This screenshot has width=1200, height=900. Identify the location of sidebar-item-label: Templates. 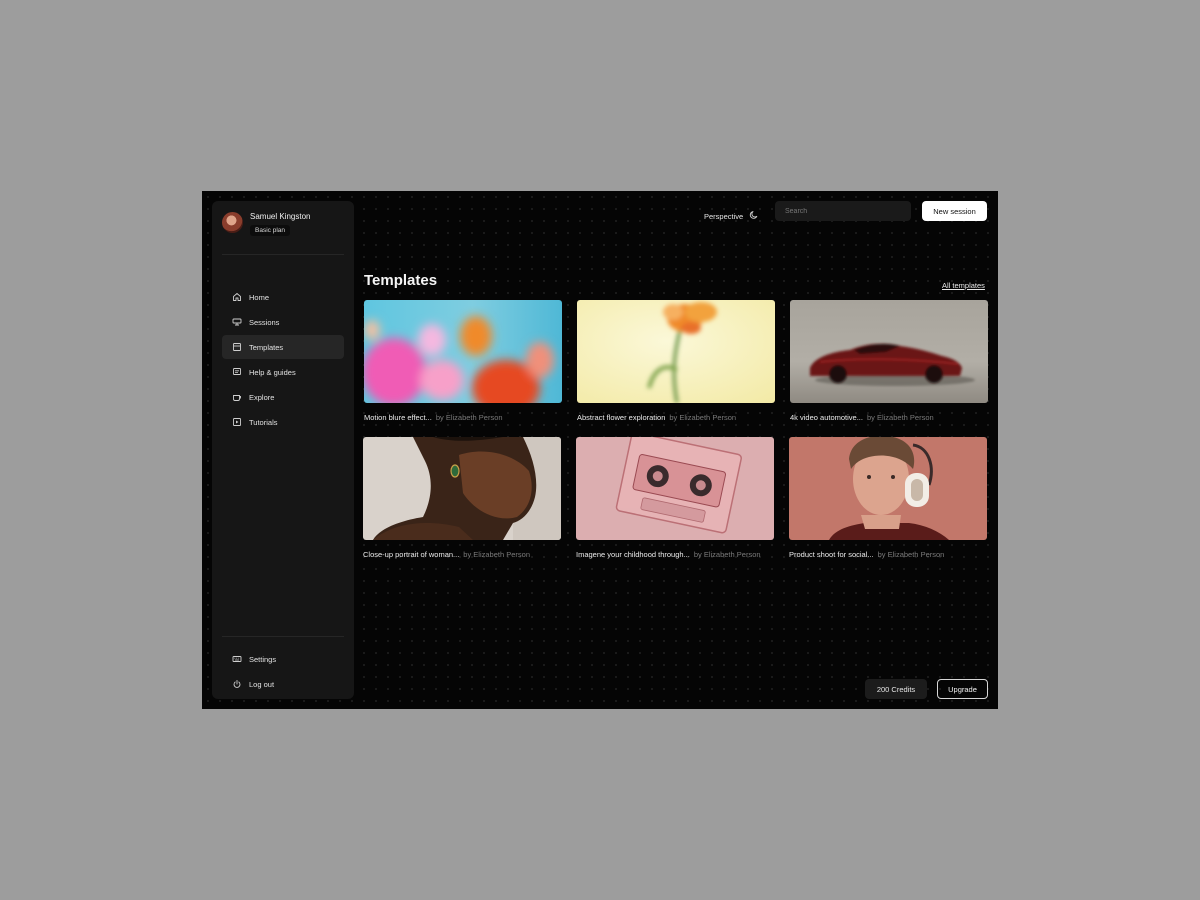
(266, 347).